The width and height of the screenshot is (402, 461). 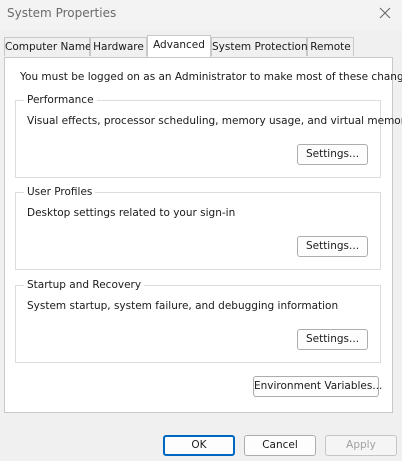 What do you see at coordinates (48, 46) in the screenshot?
I see `tab-computer-name: Computer Name` at bounding box center [48, 46].